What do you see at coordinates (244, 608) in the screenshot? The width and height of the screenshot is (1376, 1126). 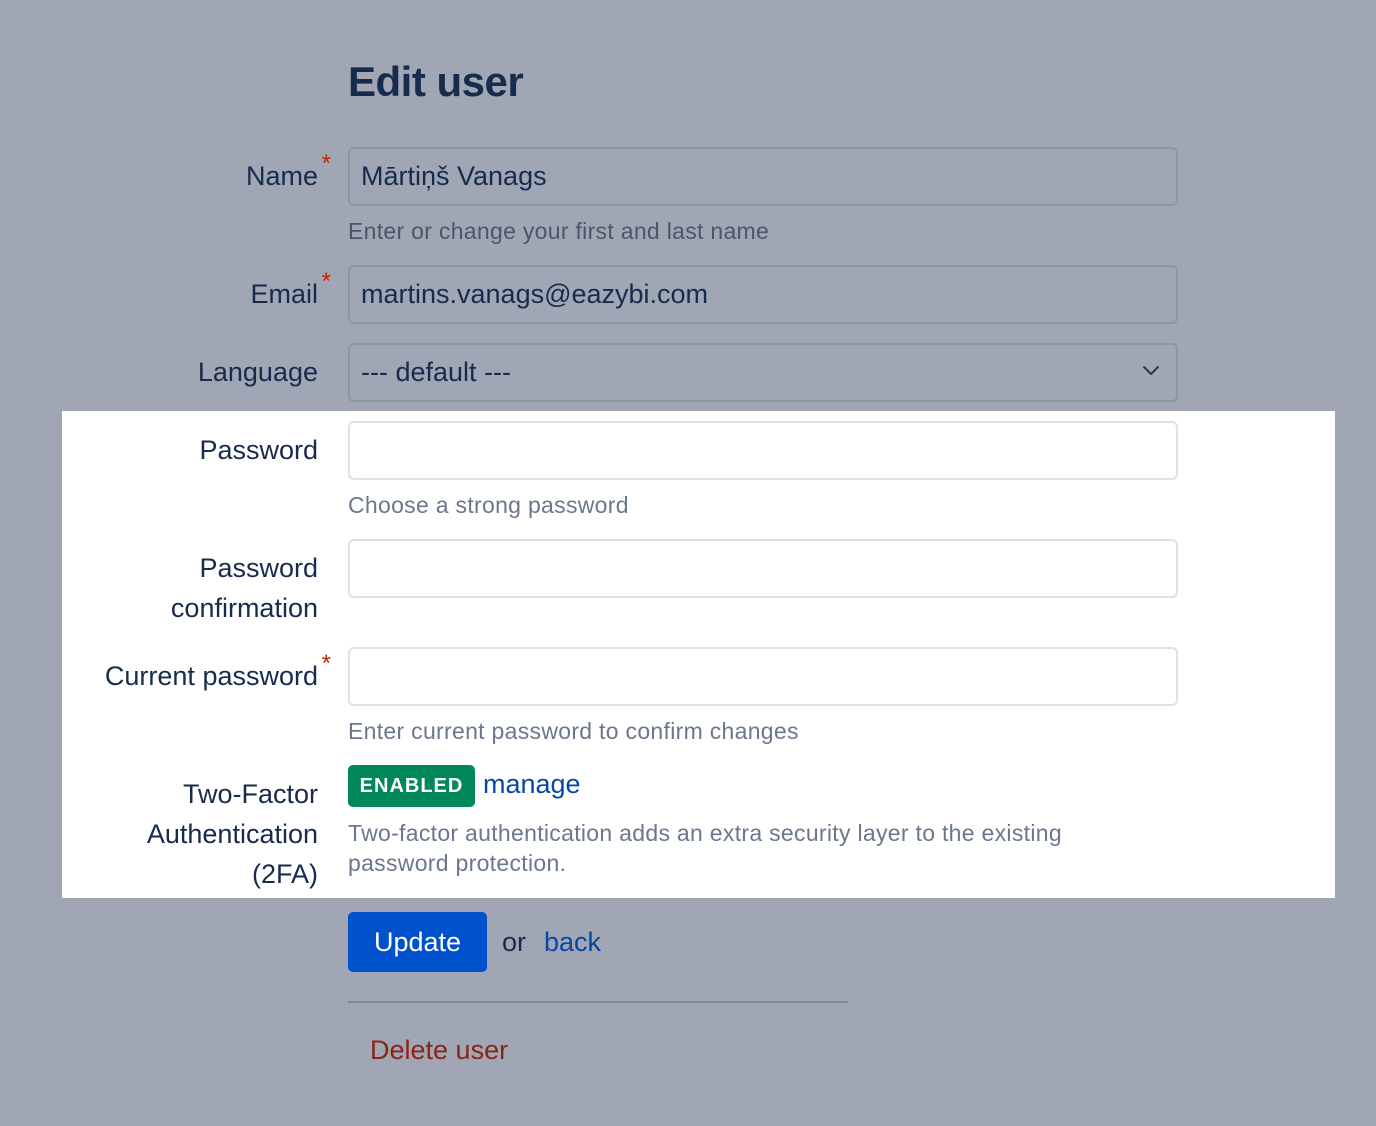 I see `password-confirmation-label-line2: confirmation` at bounding box center [244, 608].